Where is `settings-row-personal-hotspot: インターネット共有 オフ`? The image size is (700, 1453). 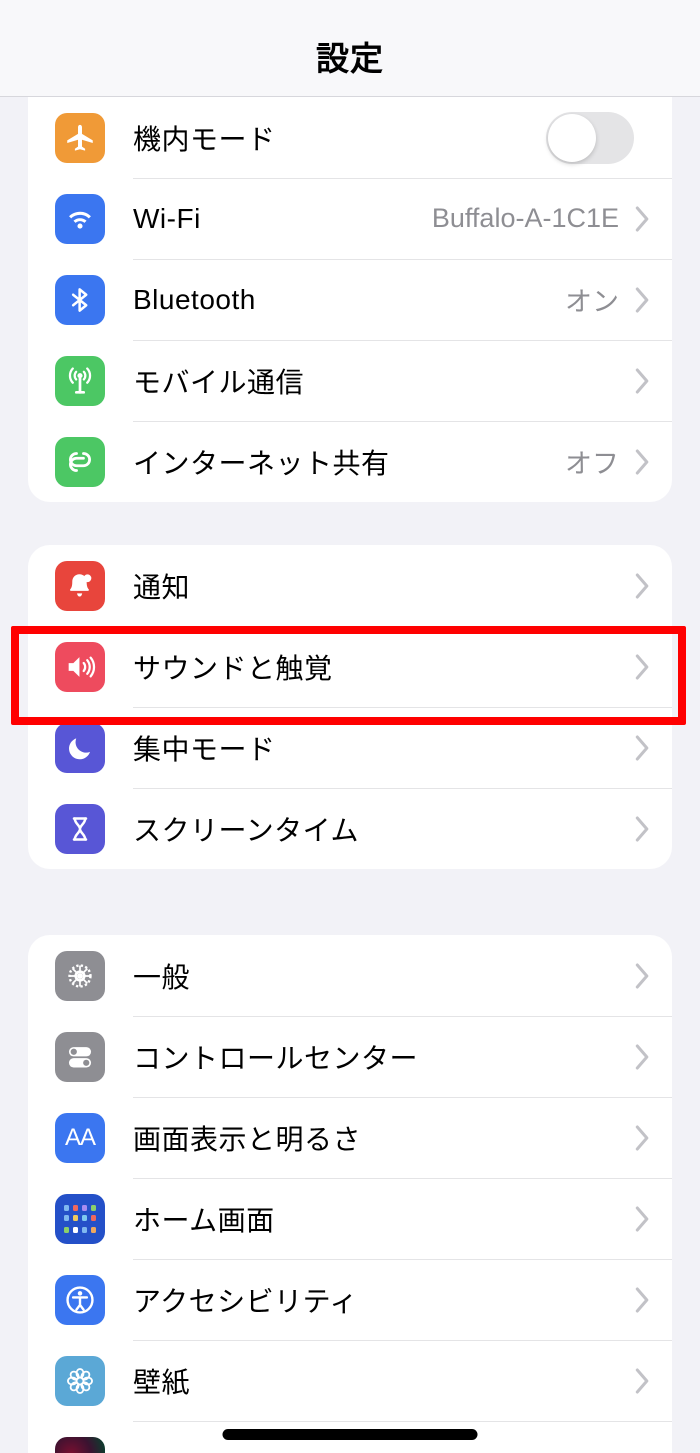 settings-row-personal-hotspot: インターネット共有 オフ is located at coordinates (350, 461).